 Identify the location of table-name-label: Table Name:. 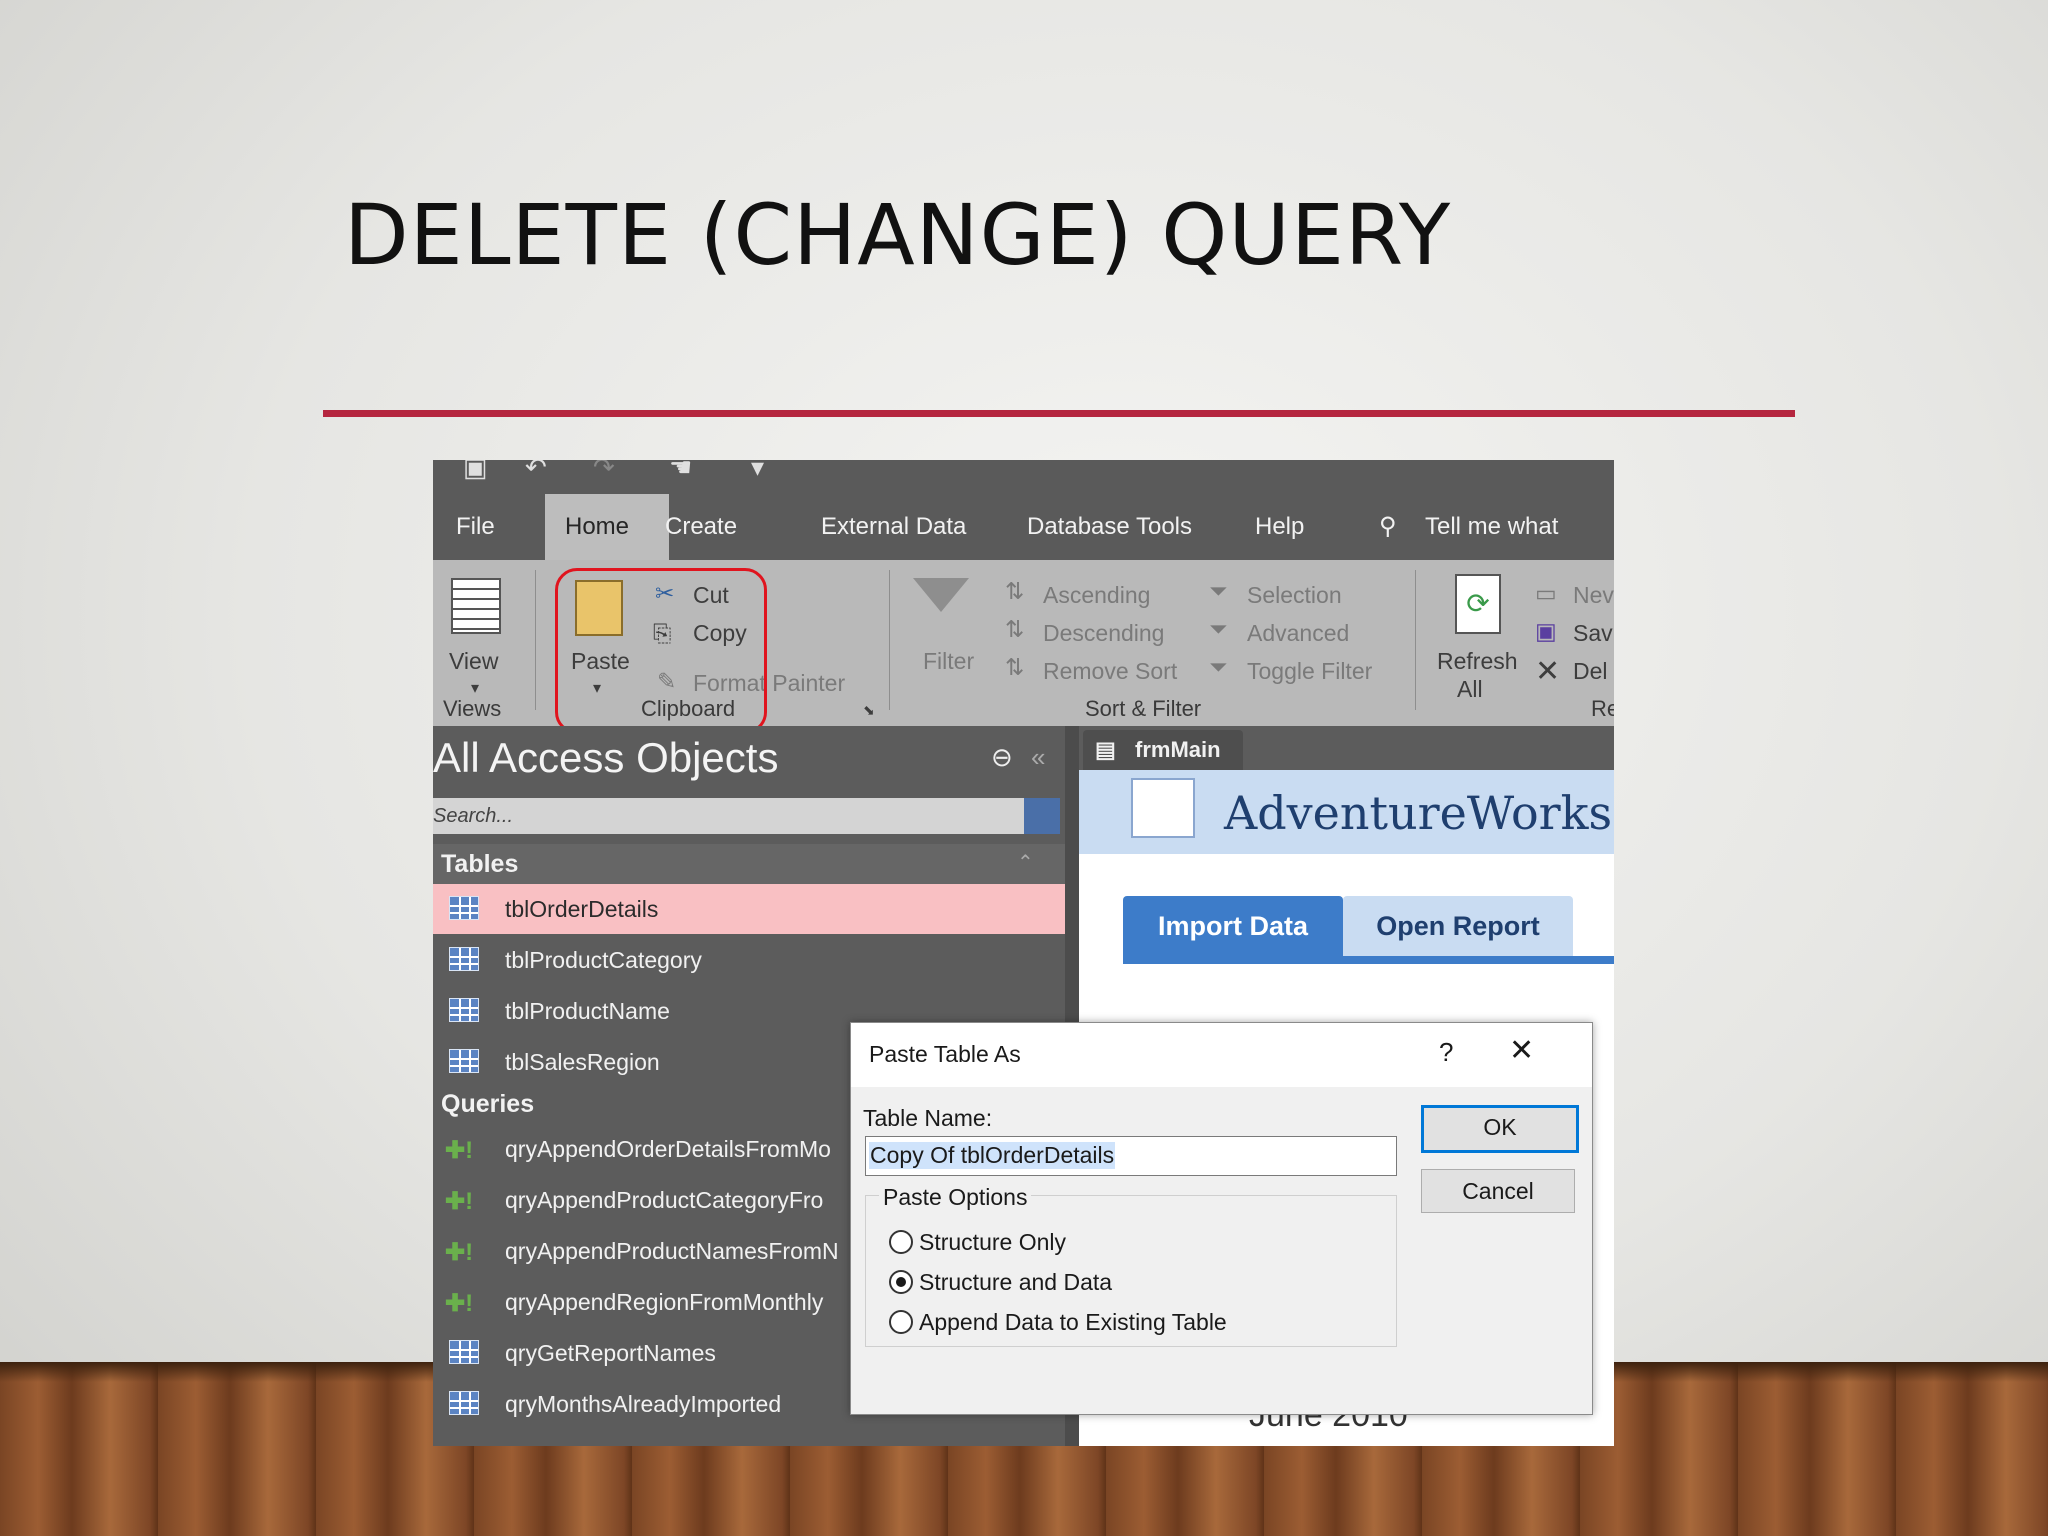
(928, 1118).